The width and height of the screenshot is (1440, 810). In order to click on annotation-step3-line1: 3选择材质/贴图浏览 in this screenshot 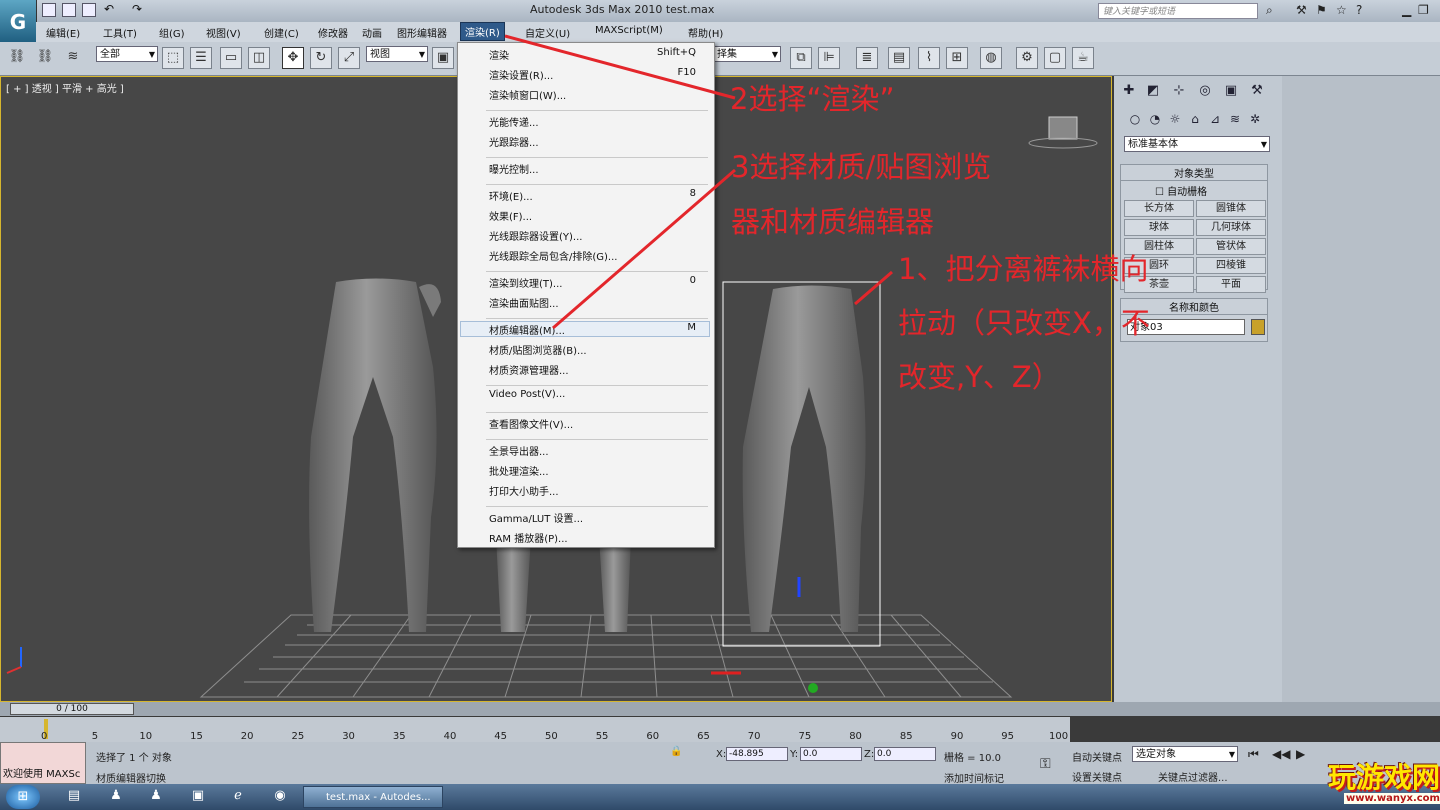, I will do `click(861, 167)`.